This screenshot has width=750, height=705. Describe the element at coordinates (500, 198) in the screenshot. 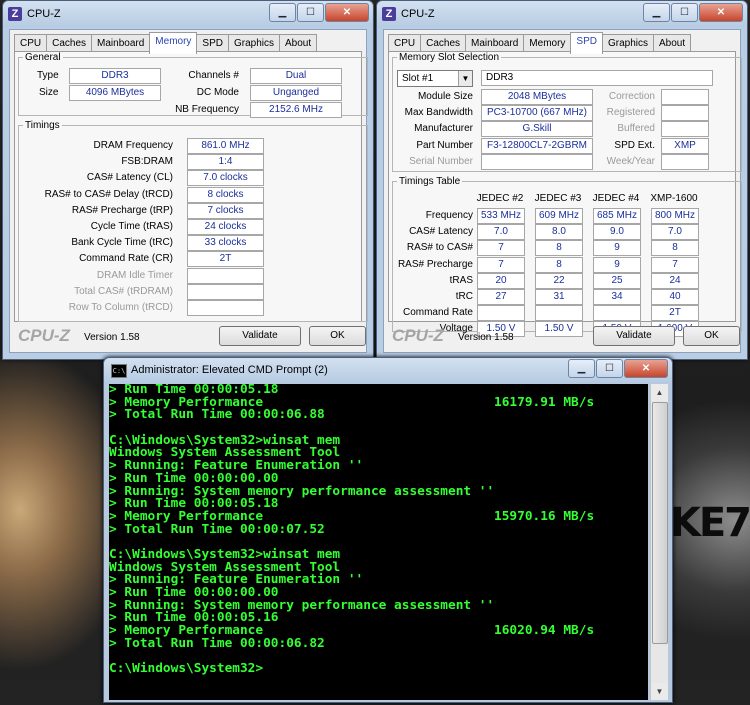

I see `timings-column-header: JEDEC #2` at that location.